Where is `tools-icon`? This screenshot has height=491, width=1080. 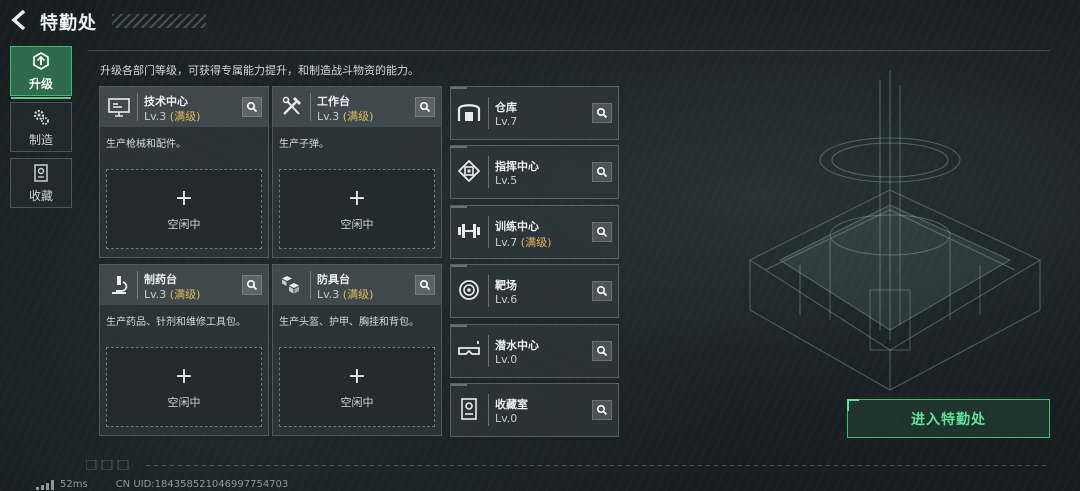
tools-icon is located at coordinates (291, 105).